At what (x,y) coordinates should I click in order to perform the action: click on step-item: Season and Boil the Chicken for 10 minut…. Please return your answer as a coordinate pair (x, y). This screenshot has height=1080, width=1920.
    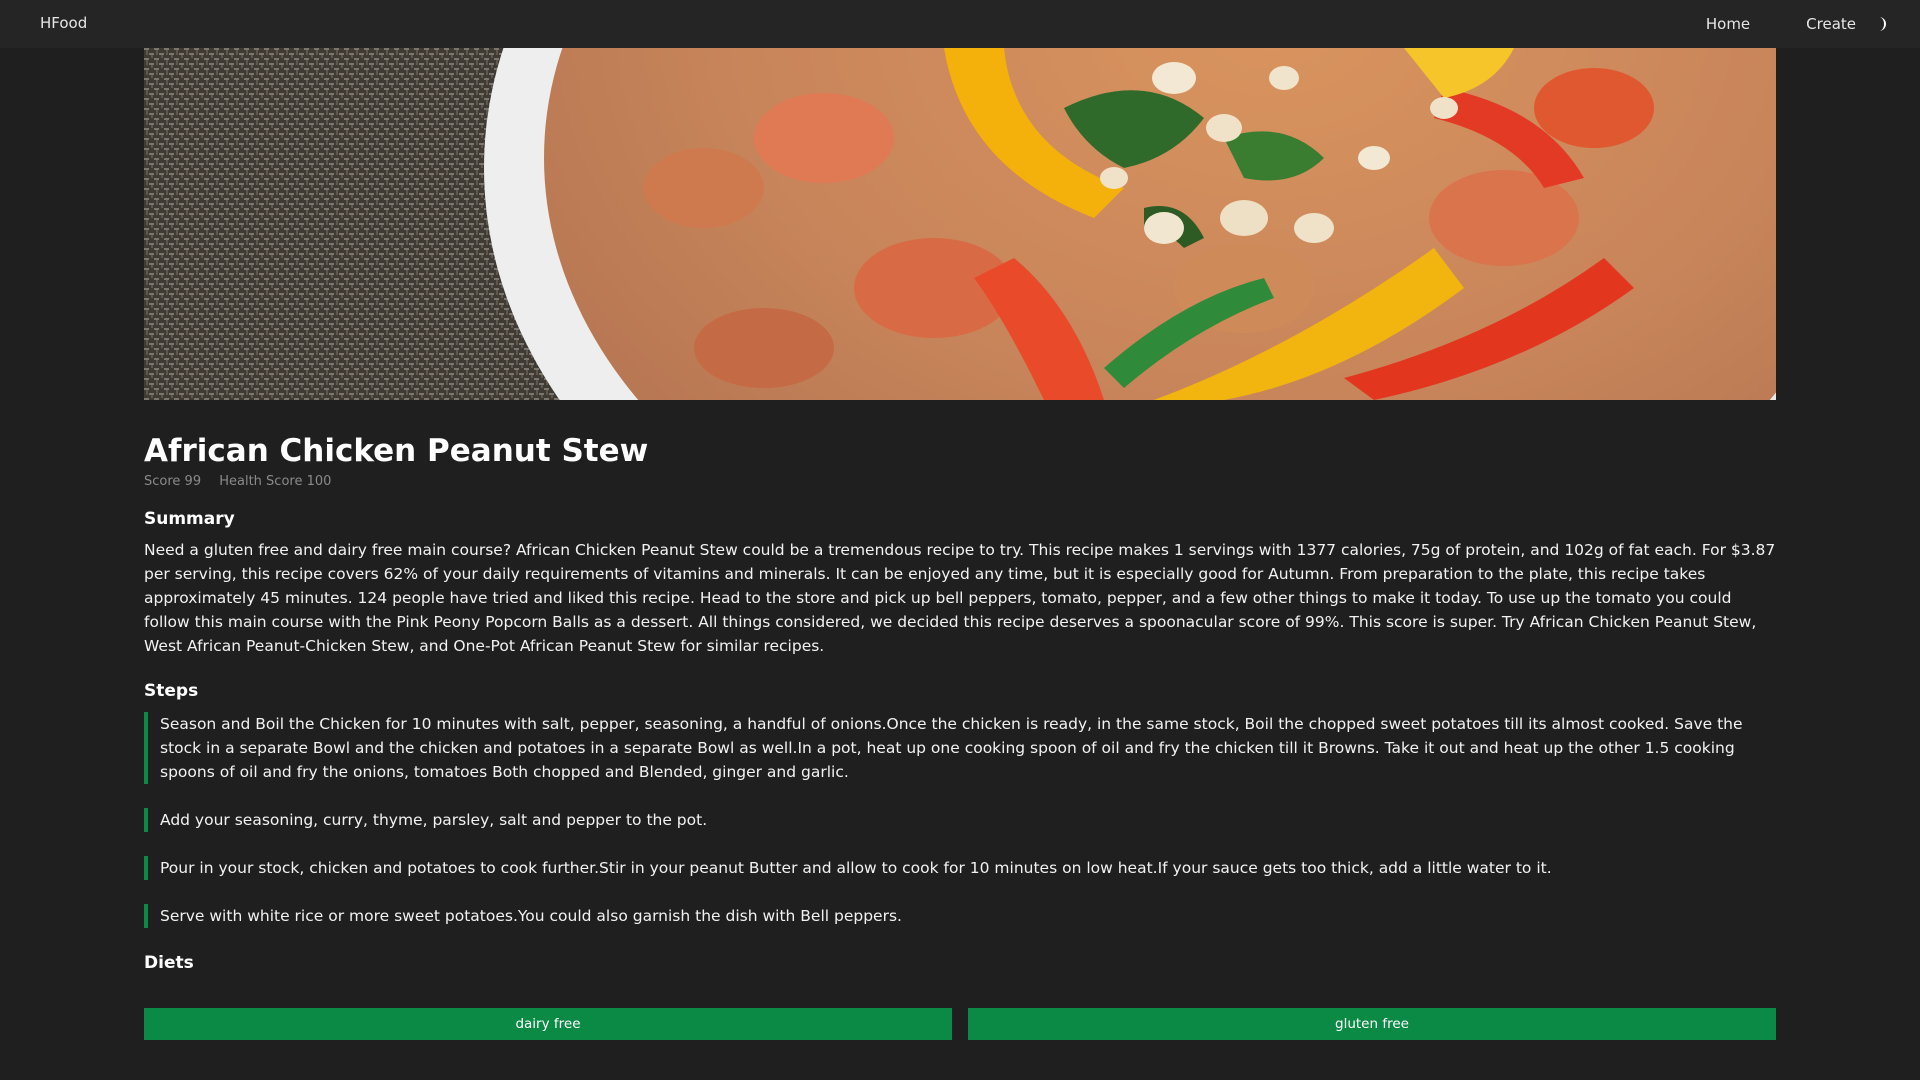
    Looking at the image, I should click on (960, 748).